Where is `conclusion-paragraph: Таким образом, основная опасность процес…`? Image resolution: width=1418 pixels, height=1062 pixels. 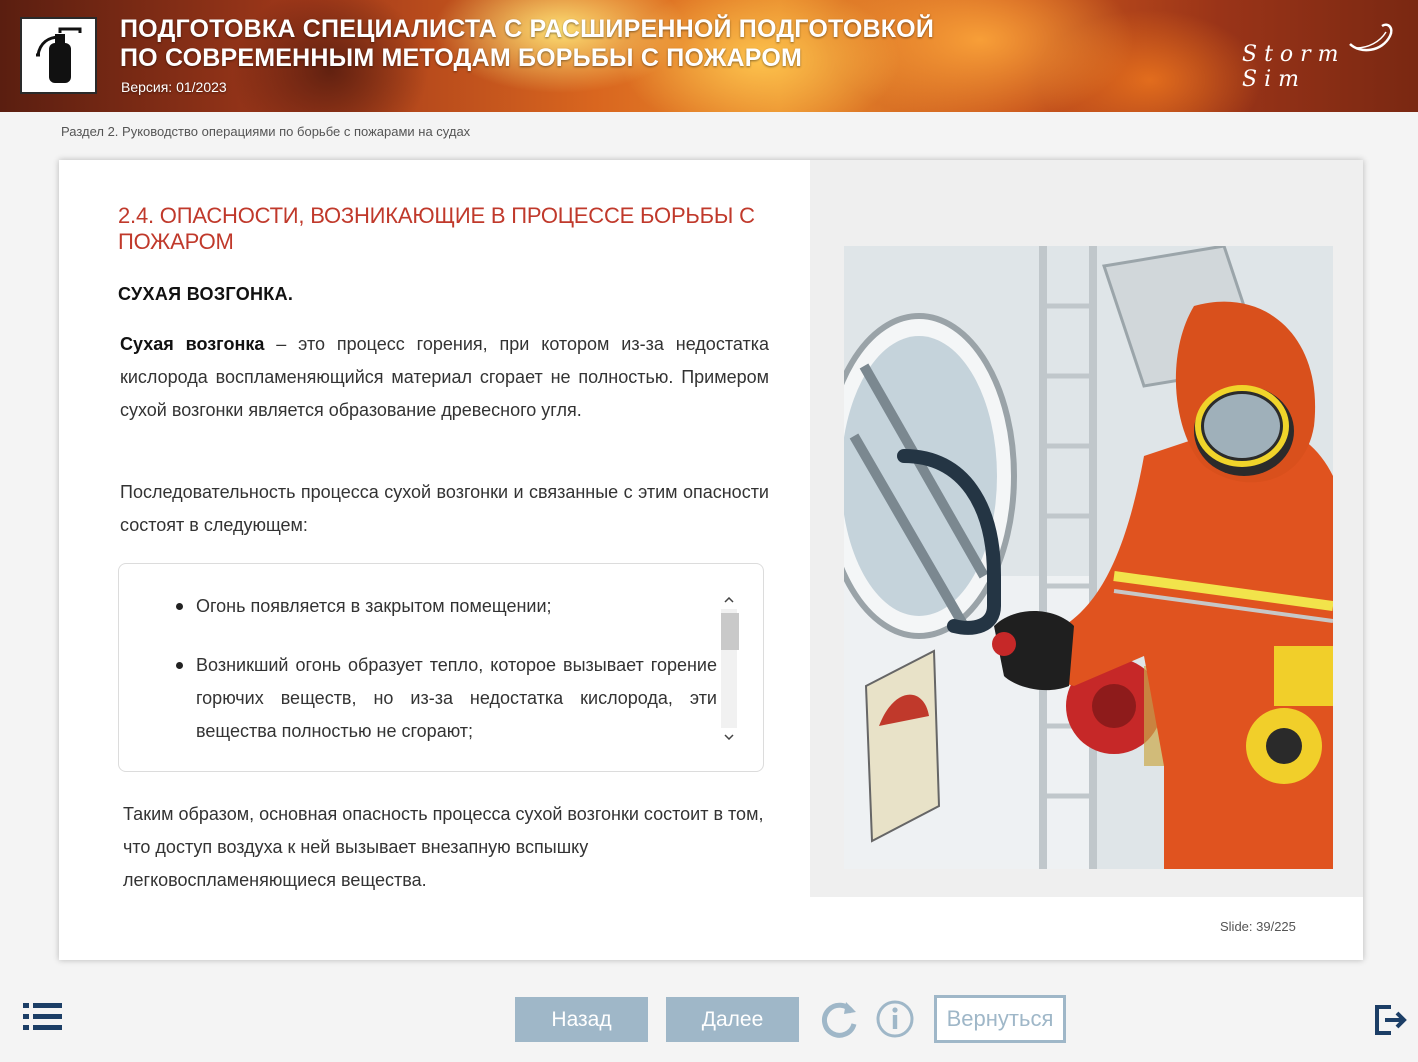 conclusion-paragraph: Таким образом, основная опасность процес… is located at coordinates (443, 847).